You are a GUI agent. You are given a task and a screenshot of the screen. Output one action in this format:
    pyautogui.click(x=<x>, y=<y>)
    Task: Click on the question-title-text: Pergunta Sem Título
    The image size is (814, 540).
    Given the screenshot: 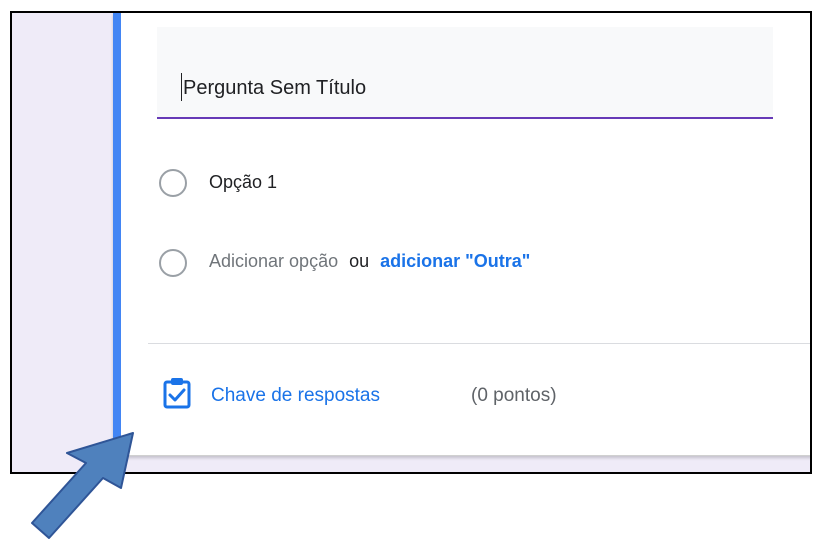 What is the action you would take?
    pyautogui.click(x=275, y=88)
    